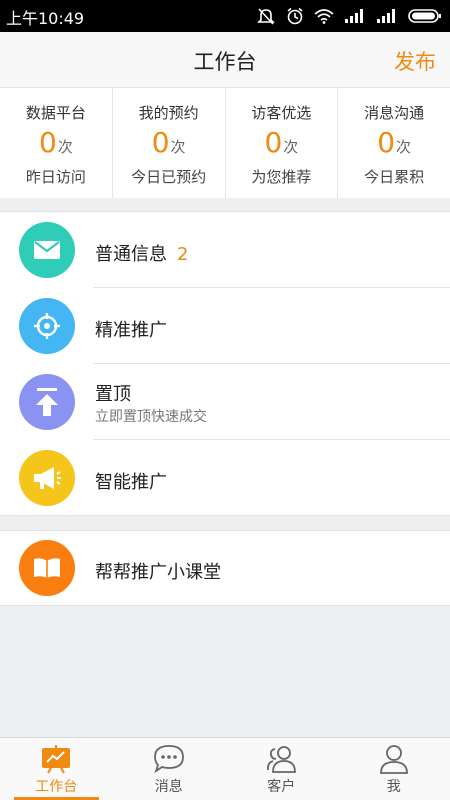 The width and height of the screenshot is (450, 800). I want to click on stat-label: 访客优选, so click(281, 113).